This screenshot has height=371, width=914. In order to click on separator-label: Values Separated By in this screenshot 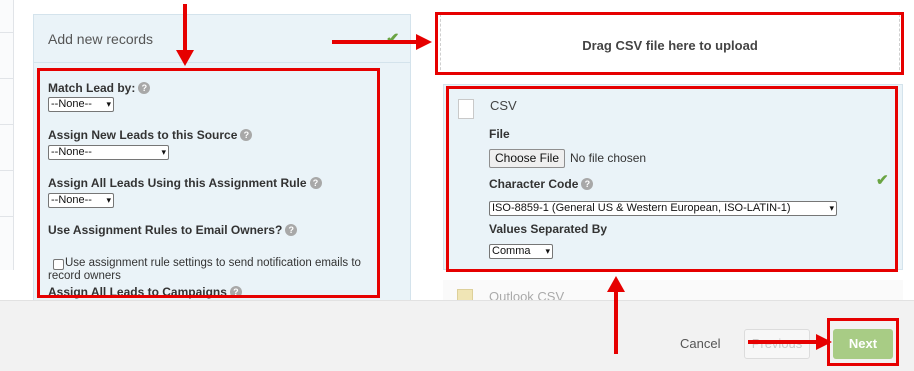, I will do `click(548, 229)`.